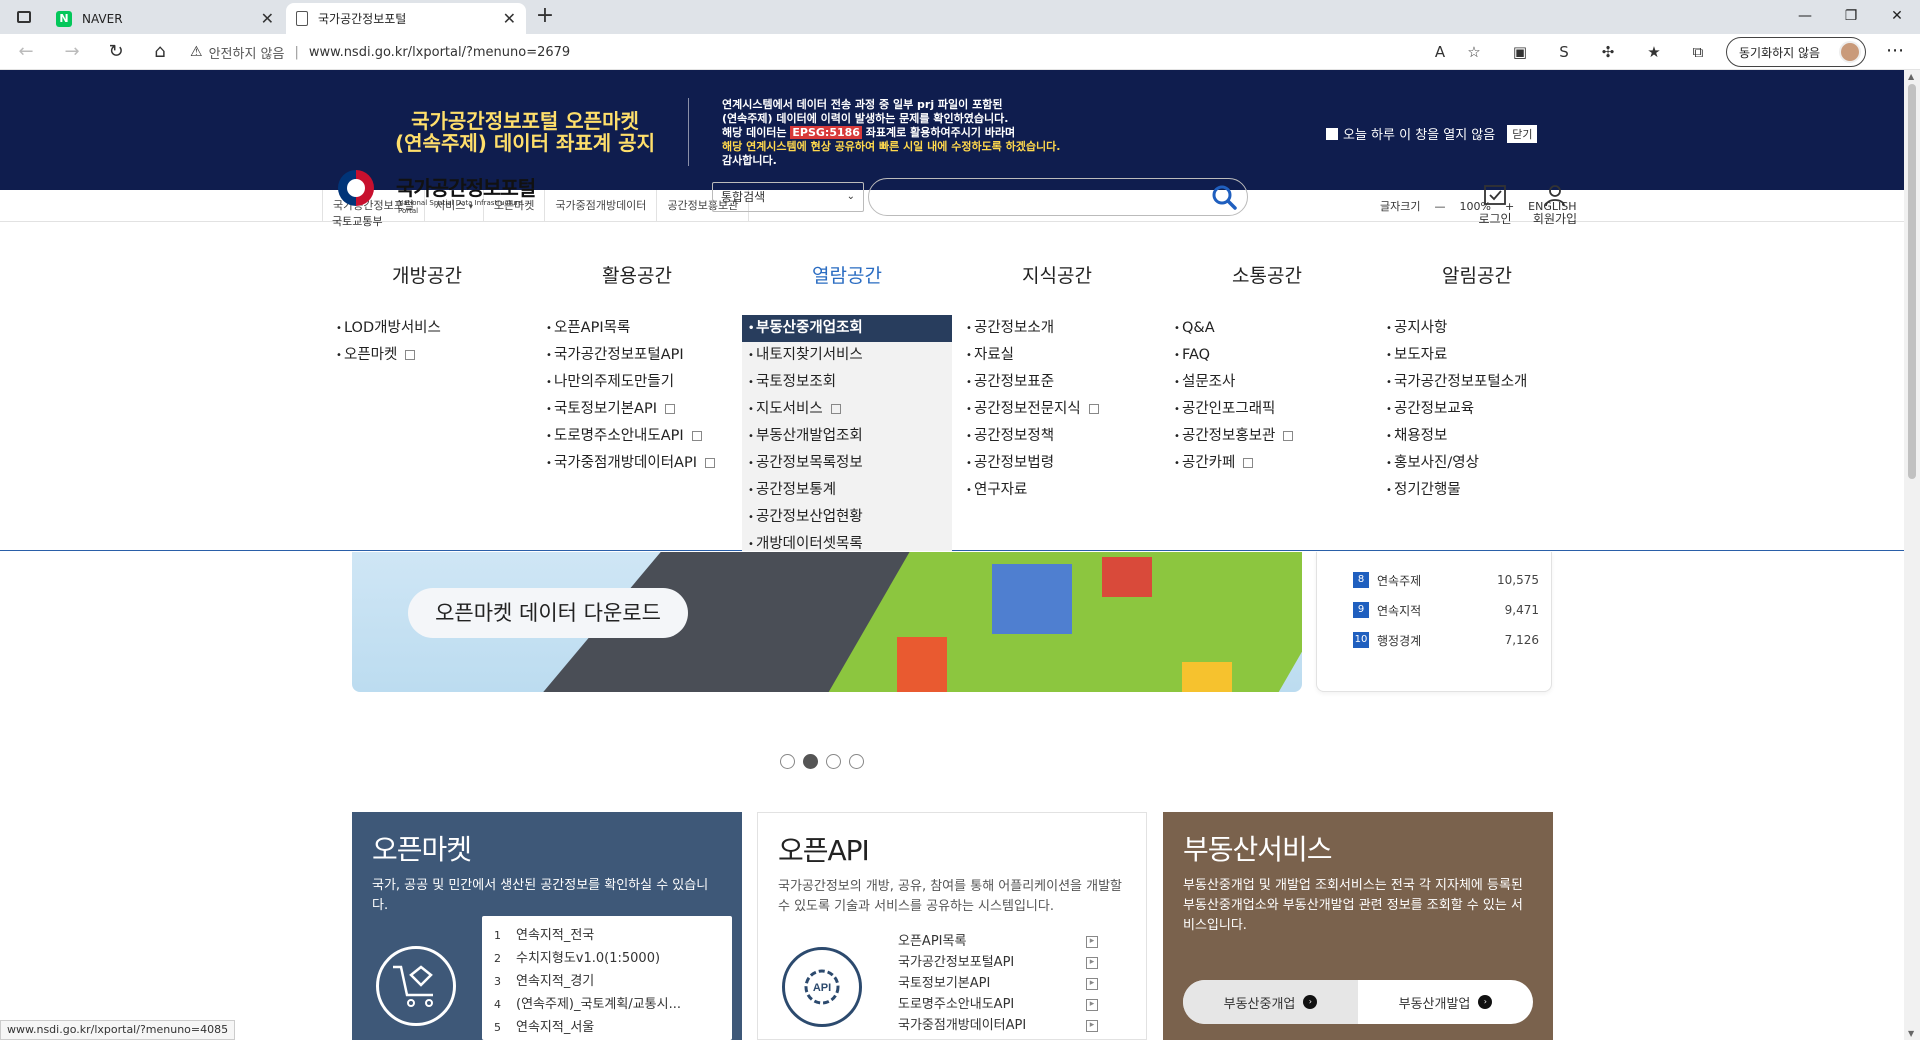 This screenshot has width=1920, height=1040. Describe the element at coordinates (1446, 640) in the screenshot. I see `ranking-row: 10 행정경계 7,126` at that location.